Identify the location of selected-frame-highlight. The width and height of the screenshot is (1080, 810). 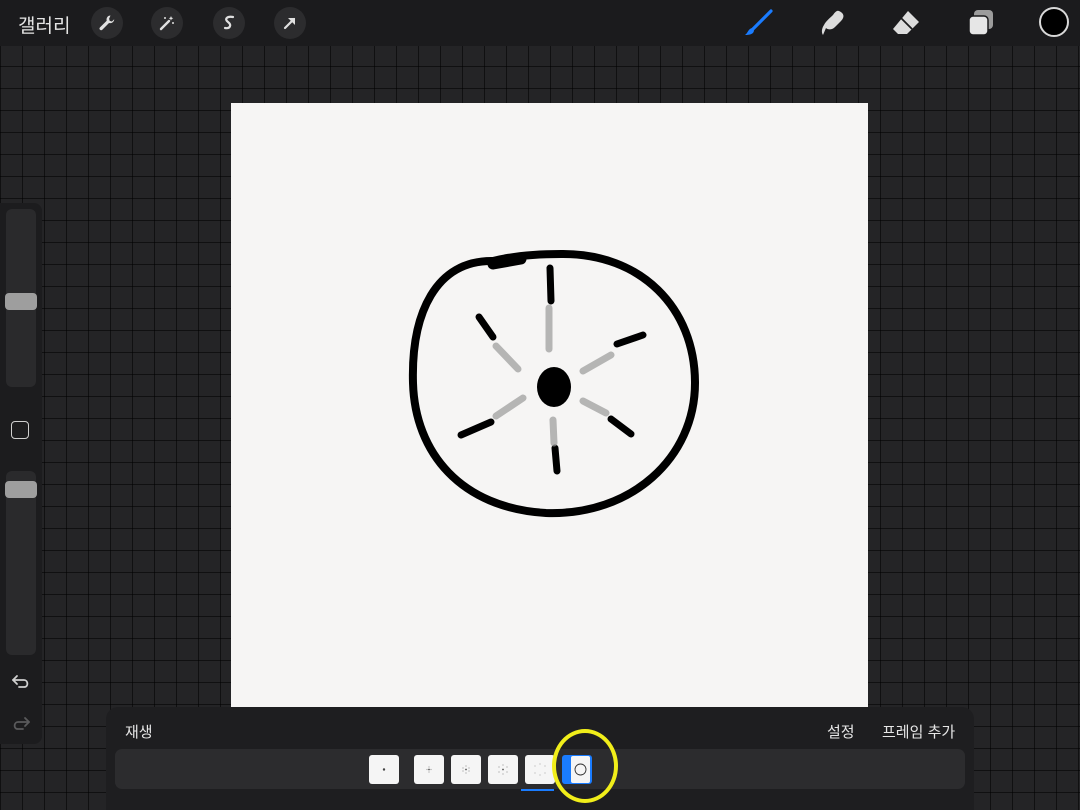
(585, 766).